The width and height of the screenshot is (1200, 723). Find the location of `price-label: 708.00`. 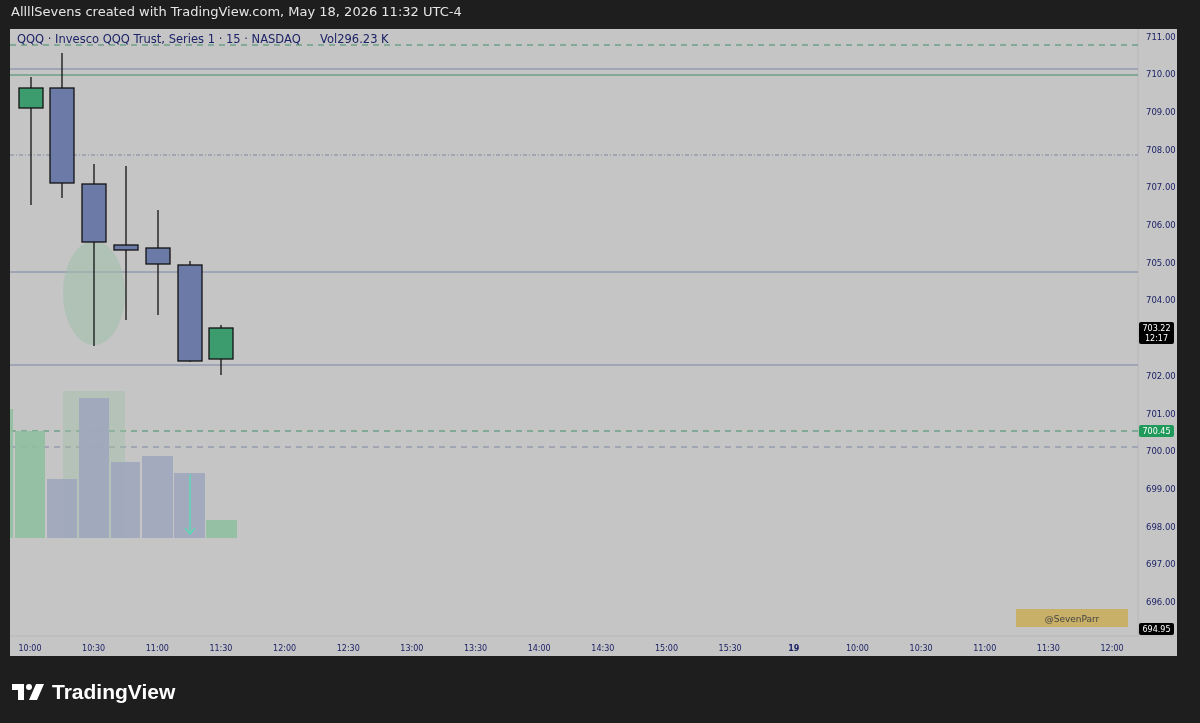

price-label: 708.00 is located at coordinates (1161, 149).